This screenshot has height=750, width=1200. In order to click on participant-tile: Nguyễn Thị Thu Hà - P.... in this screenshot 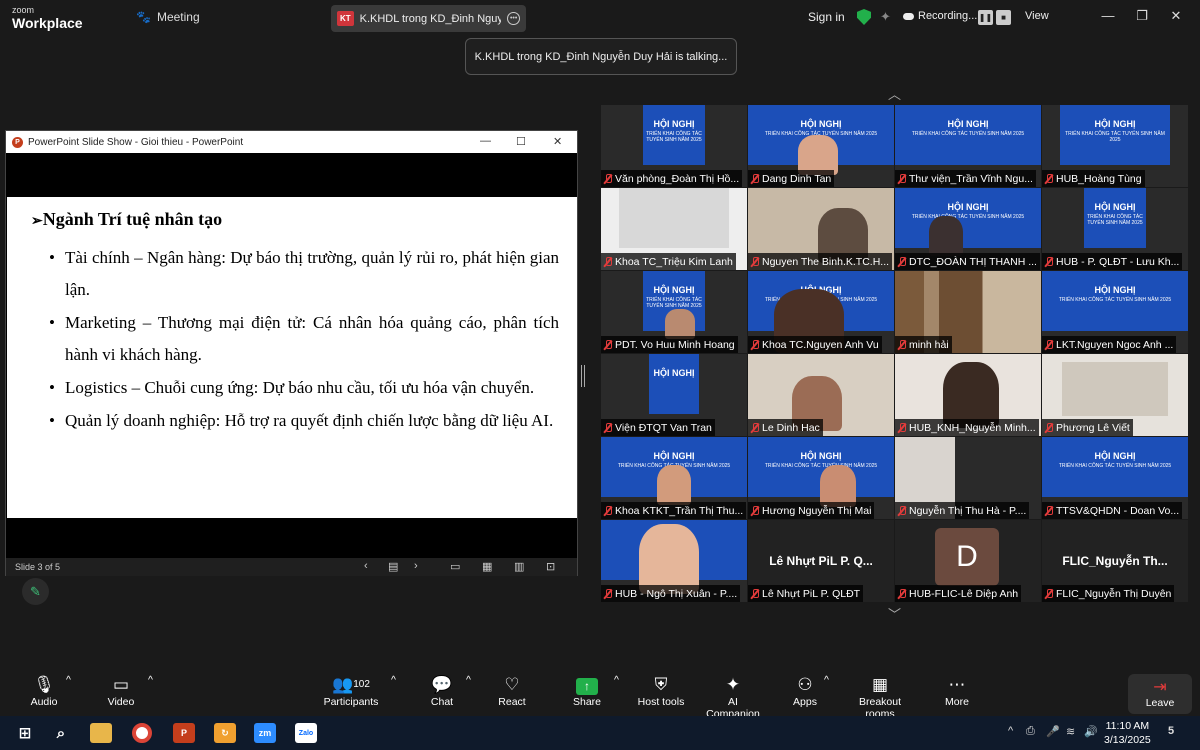, I will do `click(968, 478)`.